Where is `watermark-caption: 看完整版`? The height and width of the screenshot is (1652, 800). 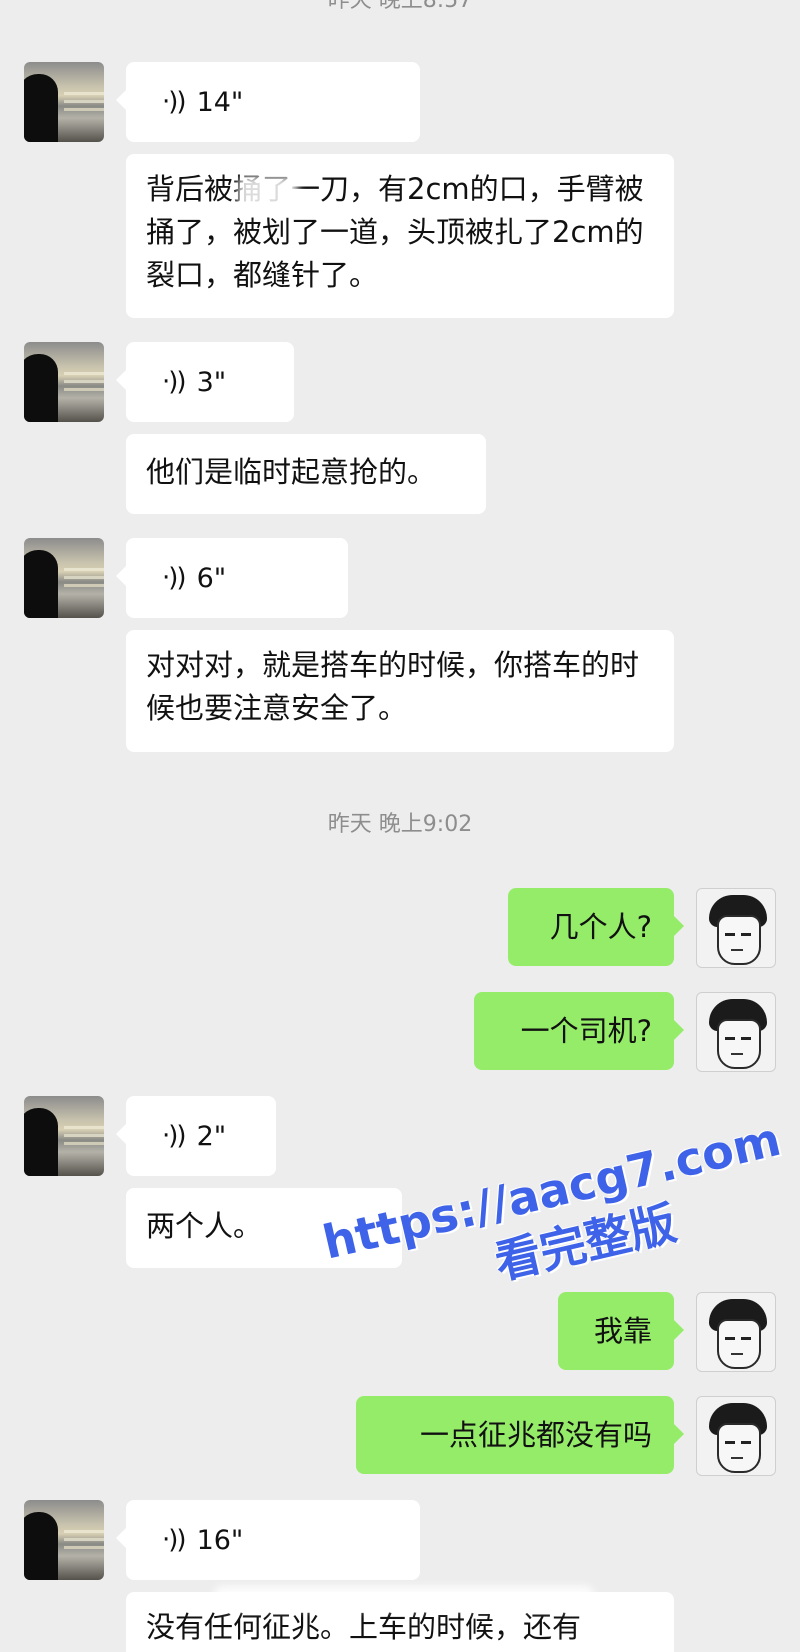 watermark-caption: 看完整版 is located at coordinates (585, 1242).